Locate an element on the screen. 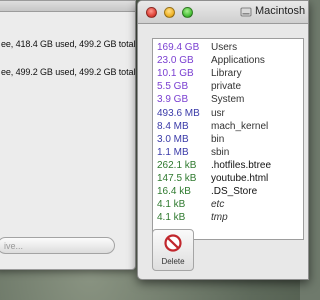 The height and width of the screenshot is (300, 320). item-name: youtube.html is located at coordinates (240, 178).